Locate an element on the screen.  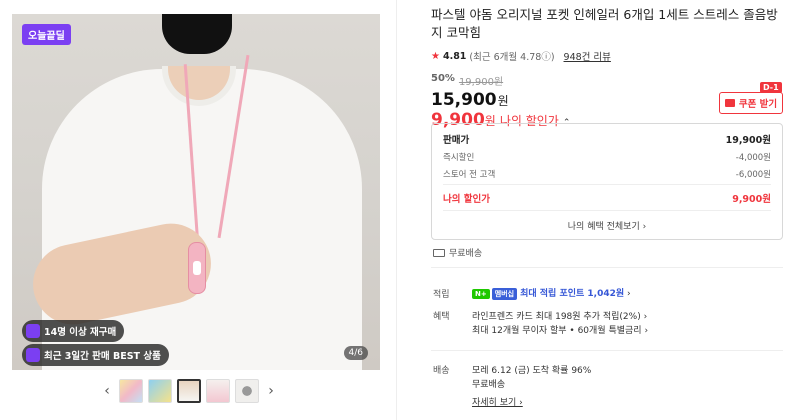
thumb-prev-button: ‹ is located at coordinates (107, 391).